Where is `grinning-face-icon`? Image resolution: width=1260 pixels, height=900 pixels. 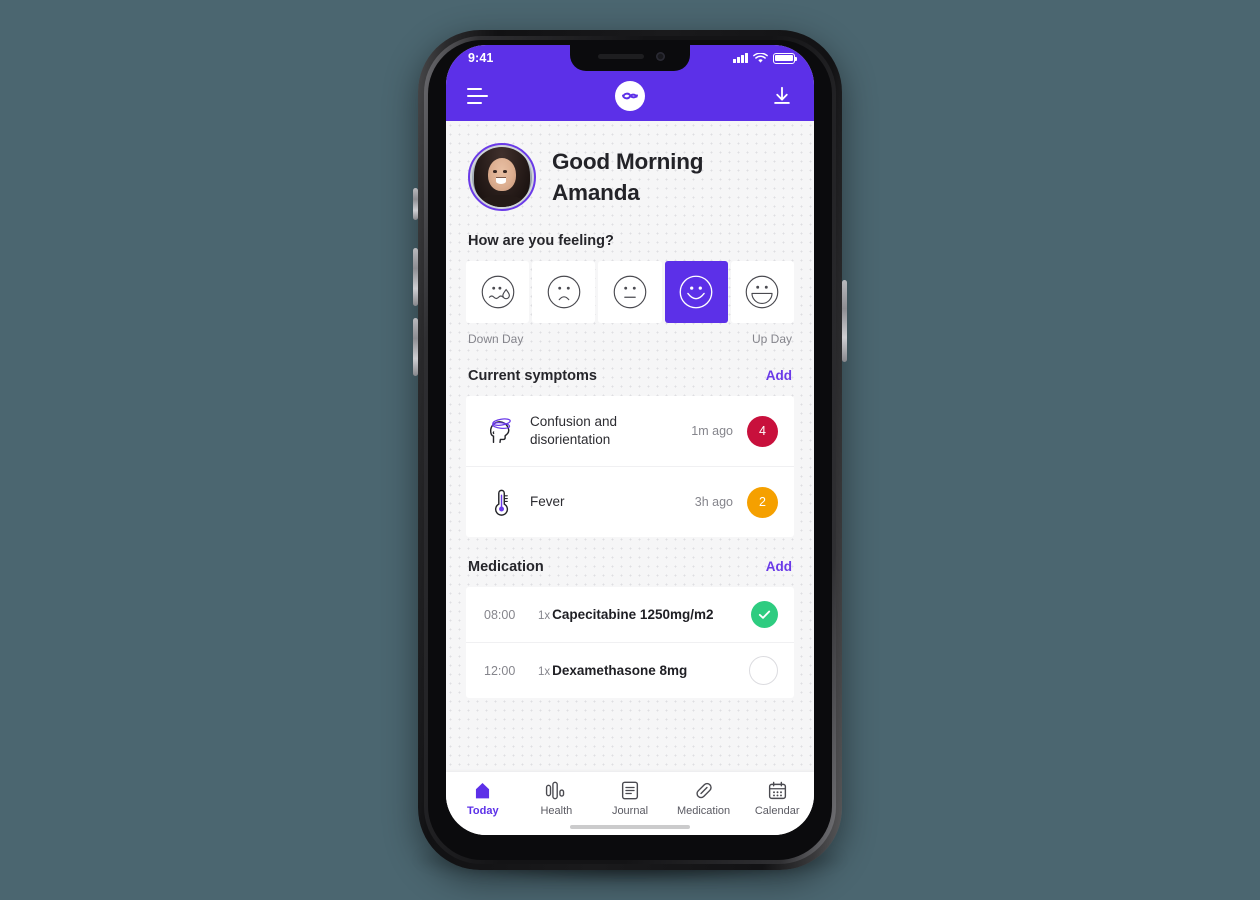
grinning-face-icon is located at coordinates (762, 292).